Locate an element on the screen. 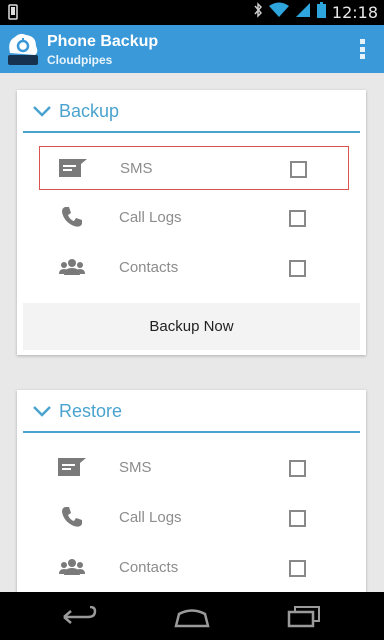  overflow-menu-button is located at coordinates (362, 49).